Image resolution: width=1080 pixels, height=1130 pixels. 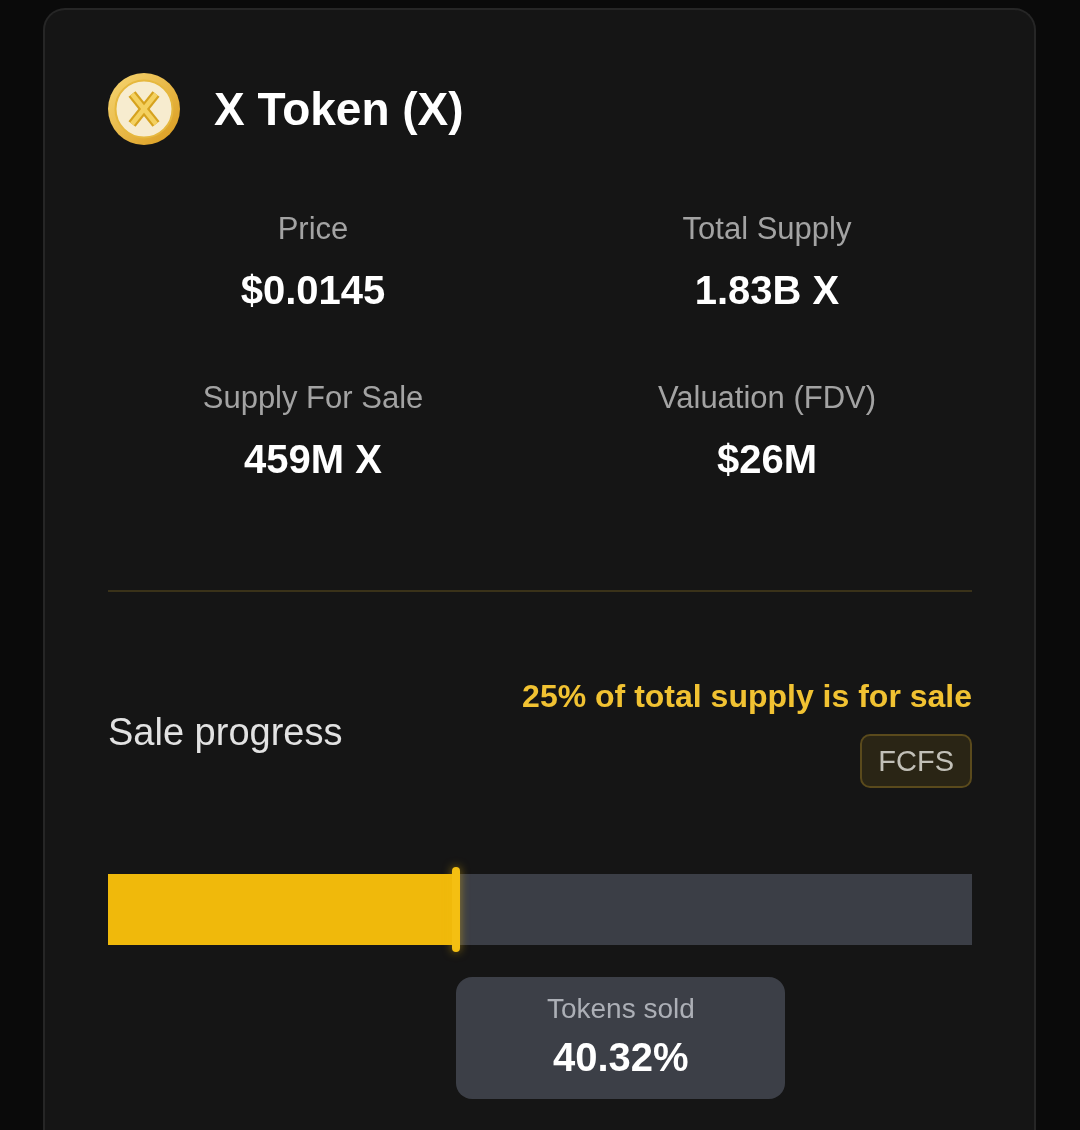 I want to click on tooltip-value: 40.32%, so click(x=621, y=1057).